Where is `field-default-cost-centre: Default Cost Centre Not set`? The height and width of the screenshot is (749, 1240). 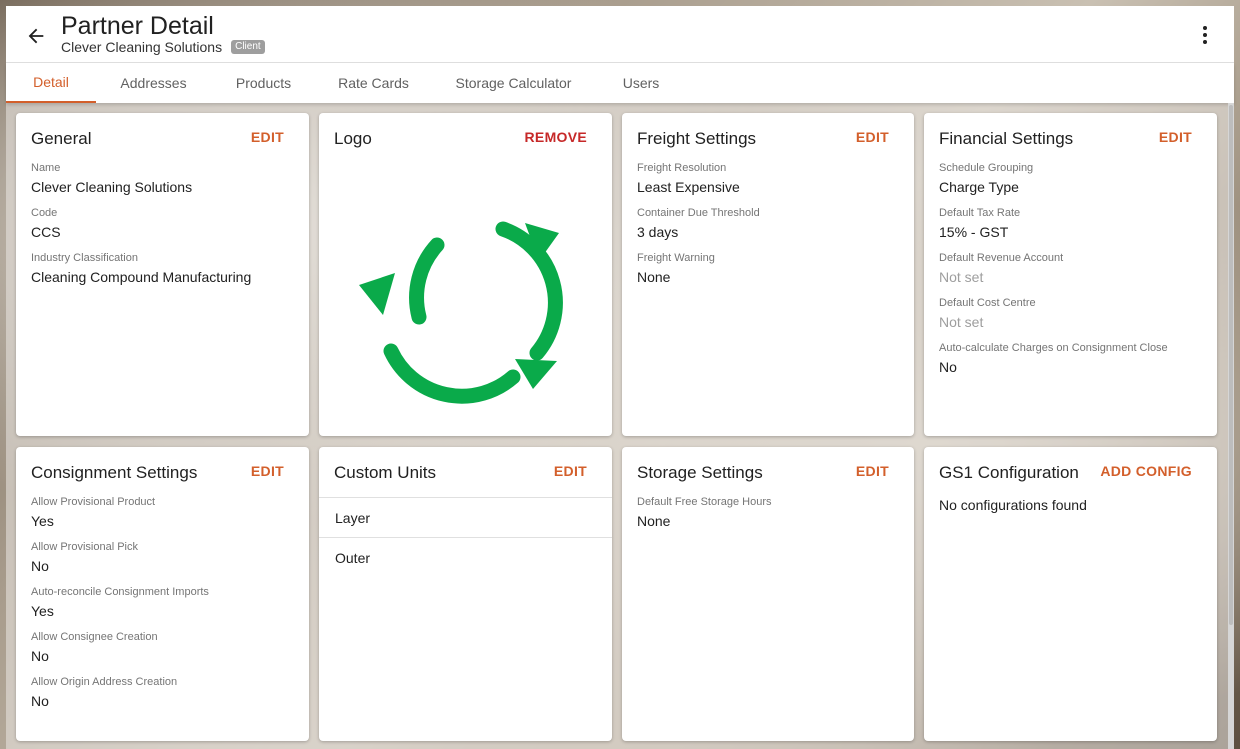
field-default-cost-centre: Default Cost Centre Not set is located at coordinates (1073, 314).